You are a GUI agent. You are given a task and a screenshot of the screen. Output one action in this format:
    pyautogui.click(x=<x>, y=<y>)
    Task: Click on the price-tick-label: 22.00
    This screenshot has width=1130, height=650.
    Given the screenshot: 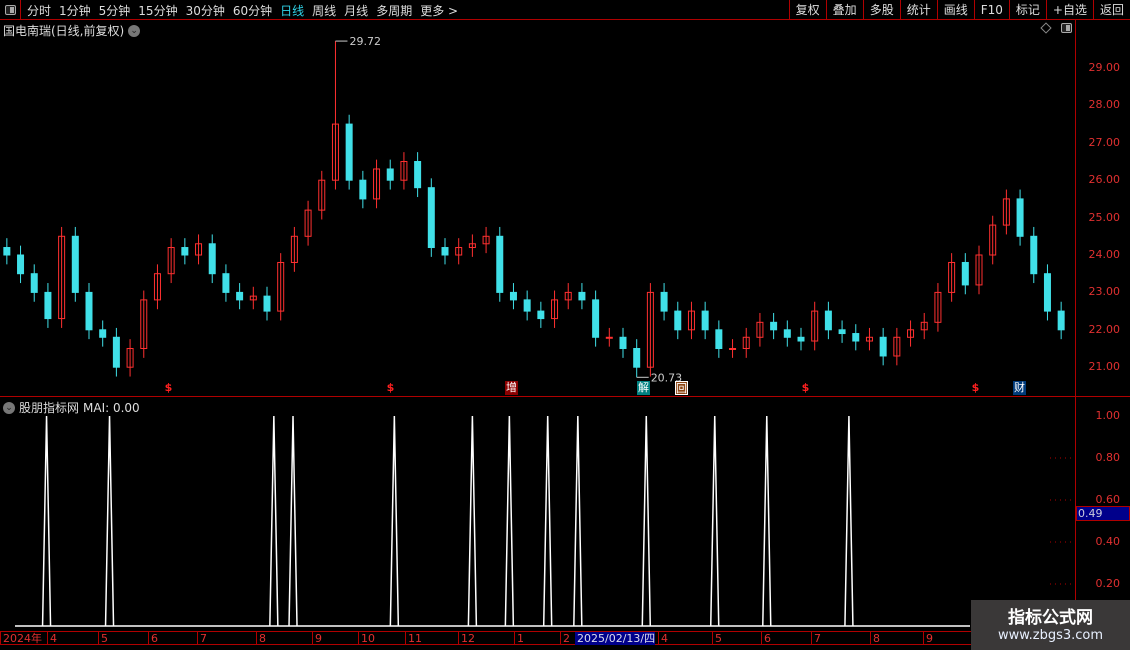 What is the action you would take?
    pyautogui.click(x=1104, y=329)
    